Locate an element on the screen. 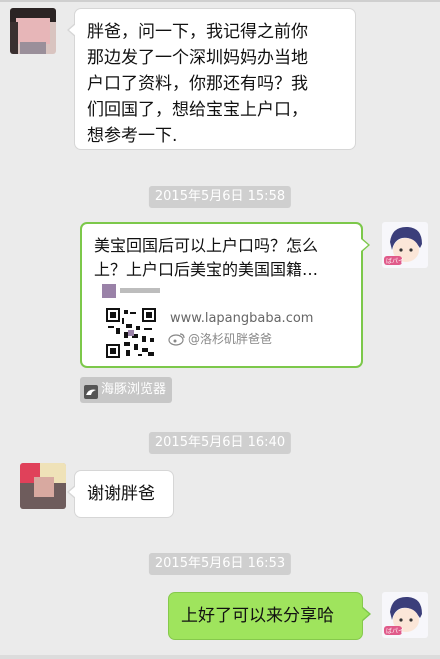  weibo-watermark: @洛杉矶胖爸爸 is located at coordinates (220, 339).